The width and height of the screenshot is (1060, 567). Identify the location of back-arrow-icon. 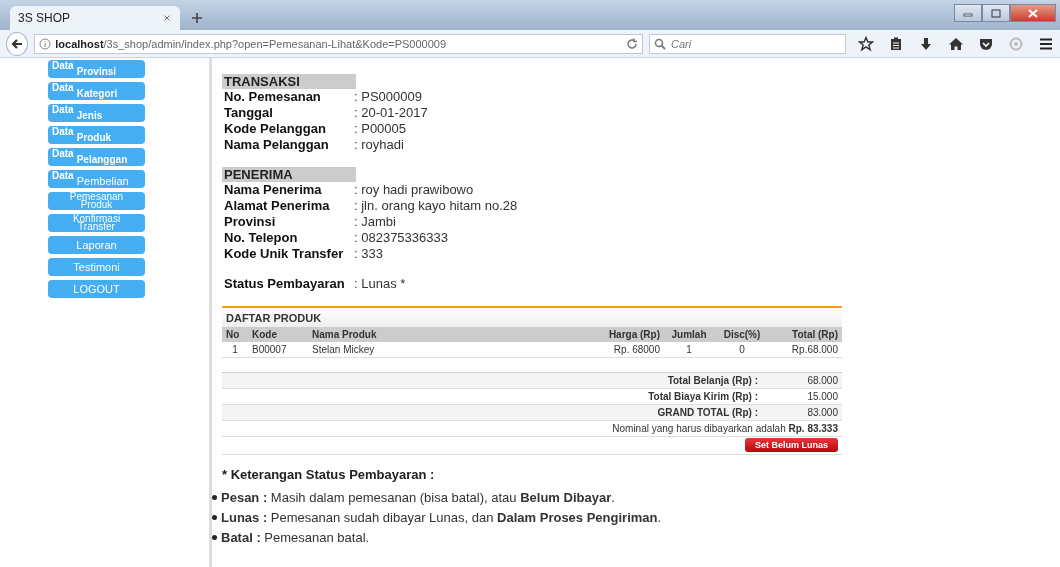
(17, 43).